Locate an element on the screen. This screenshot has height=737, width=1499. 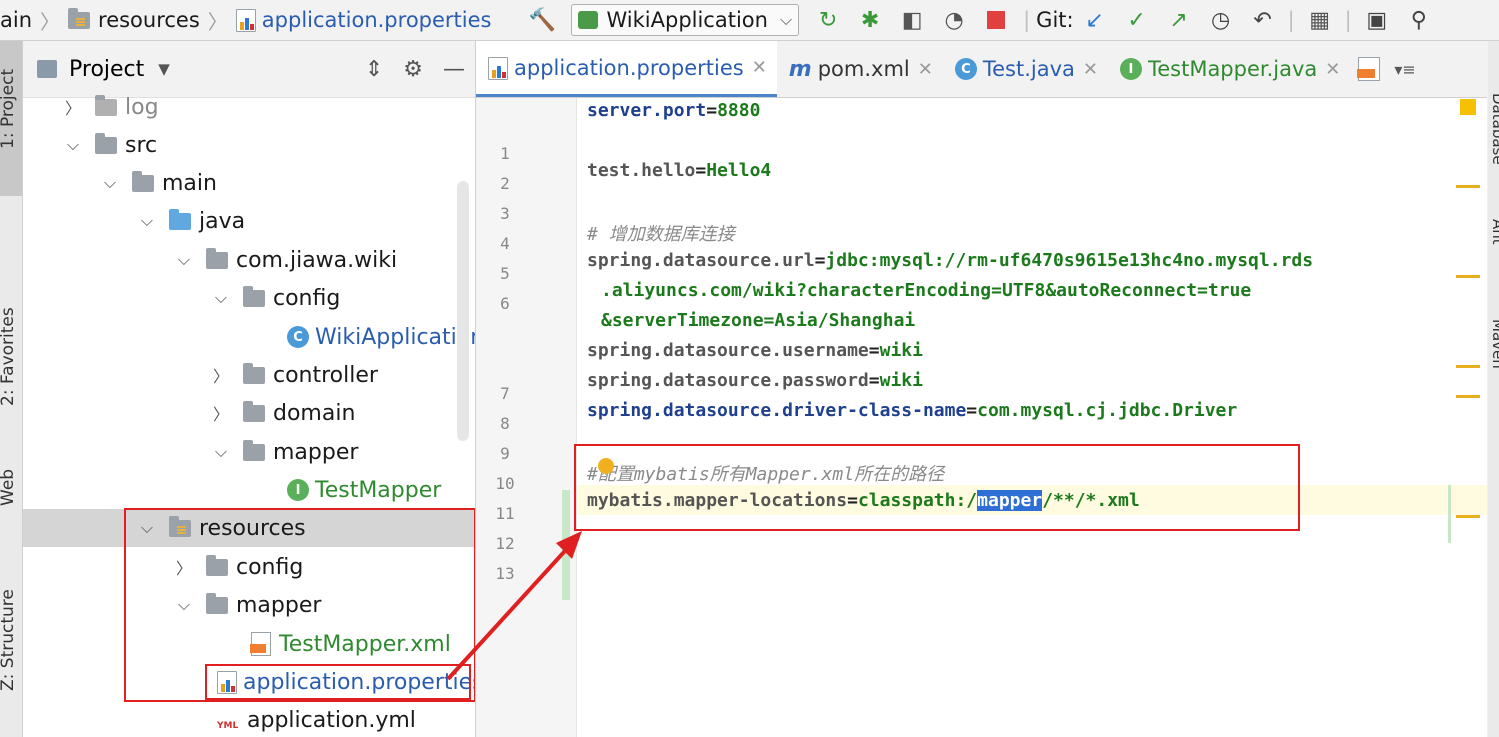
code-line-7: spring.datasource.username=wiki is located at coordinates (755, 350).